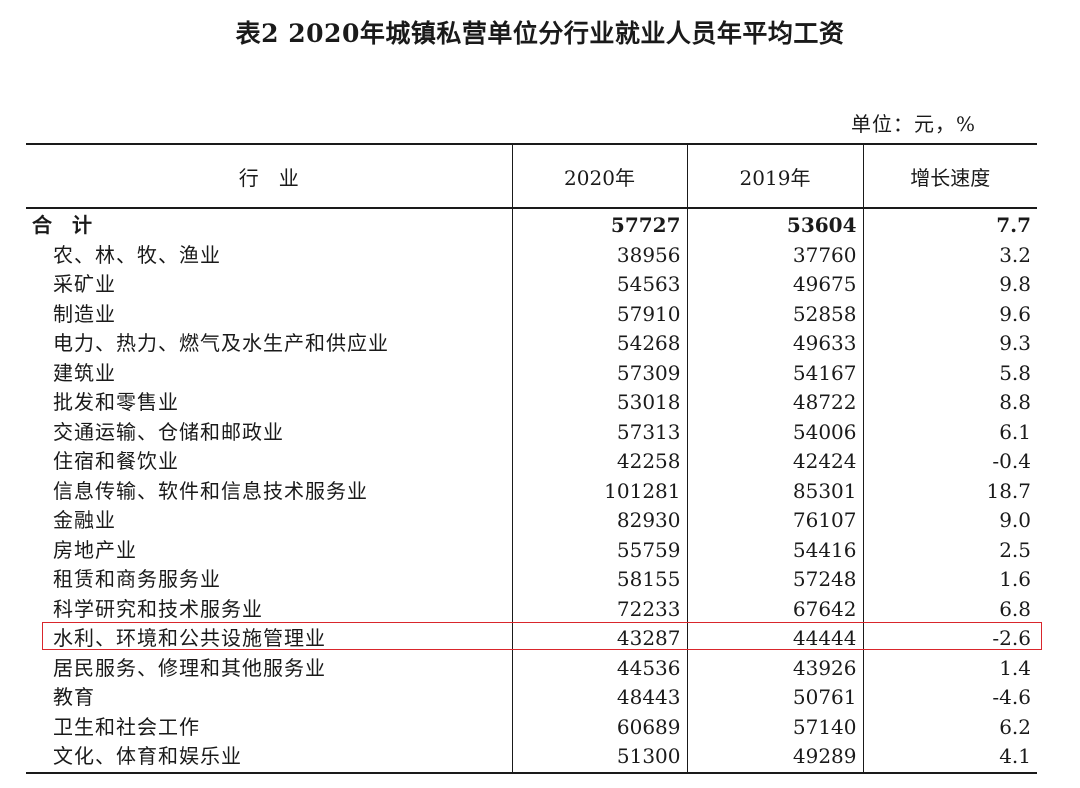 This screenshot has width=1080, height=788. I want to click on total-2019: 53604, so click(775, 224).